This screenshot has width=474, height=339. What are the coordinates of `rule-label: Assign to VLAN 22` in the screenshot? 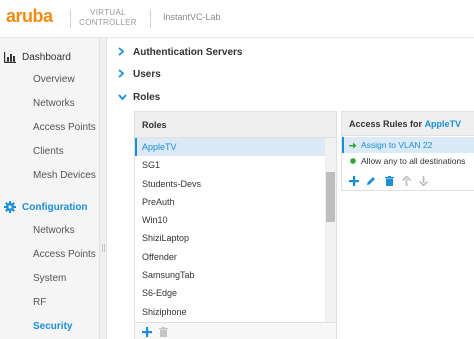 It's located at (397, 145).